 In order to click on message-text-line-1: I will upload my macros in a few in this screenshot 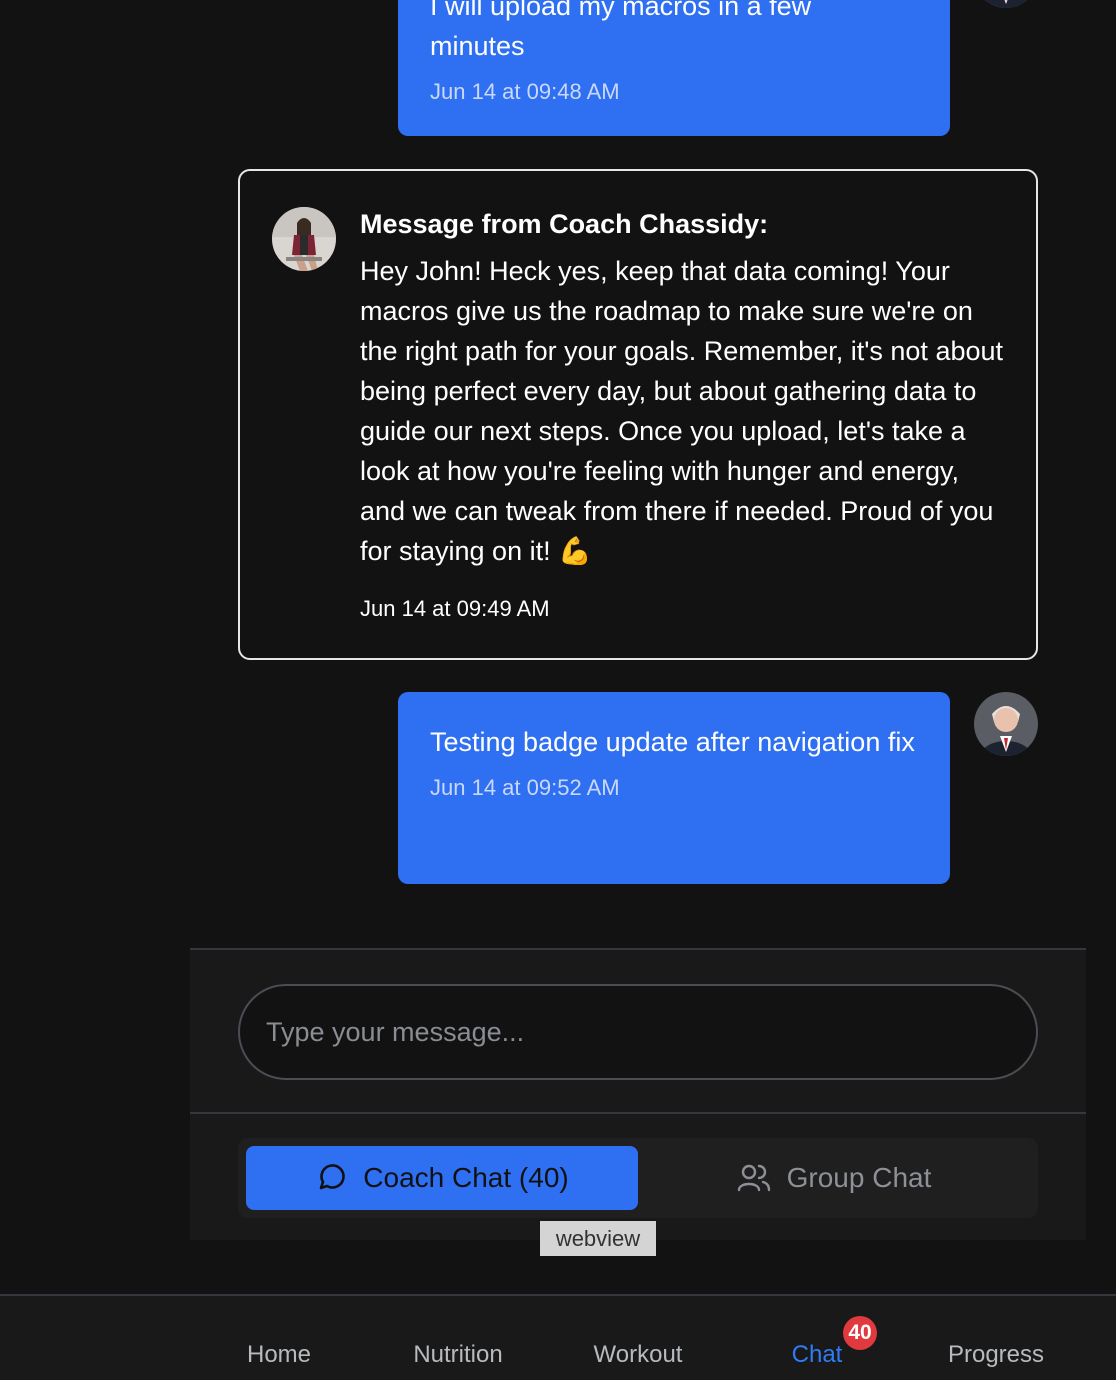, I will do `click(621, 10)`.